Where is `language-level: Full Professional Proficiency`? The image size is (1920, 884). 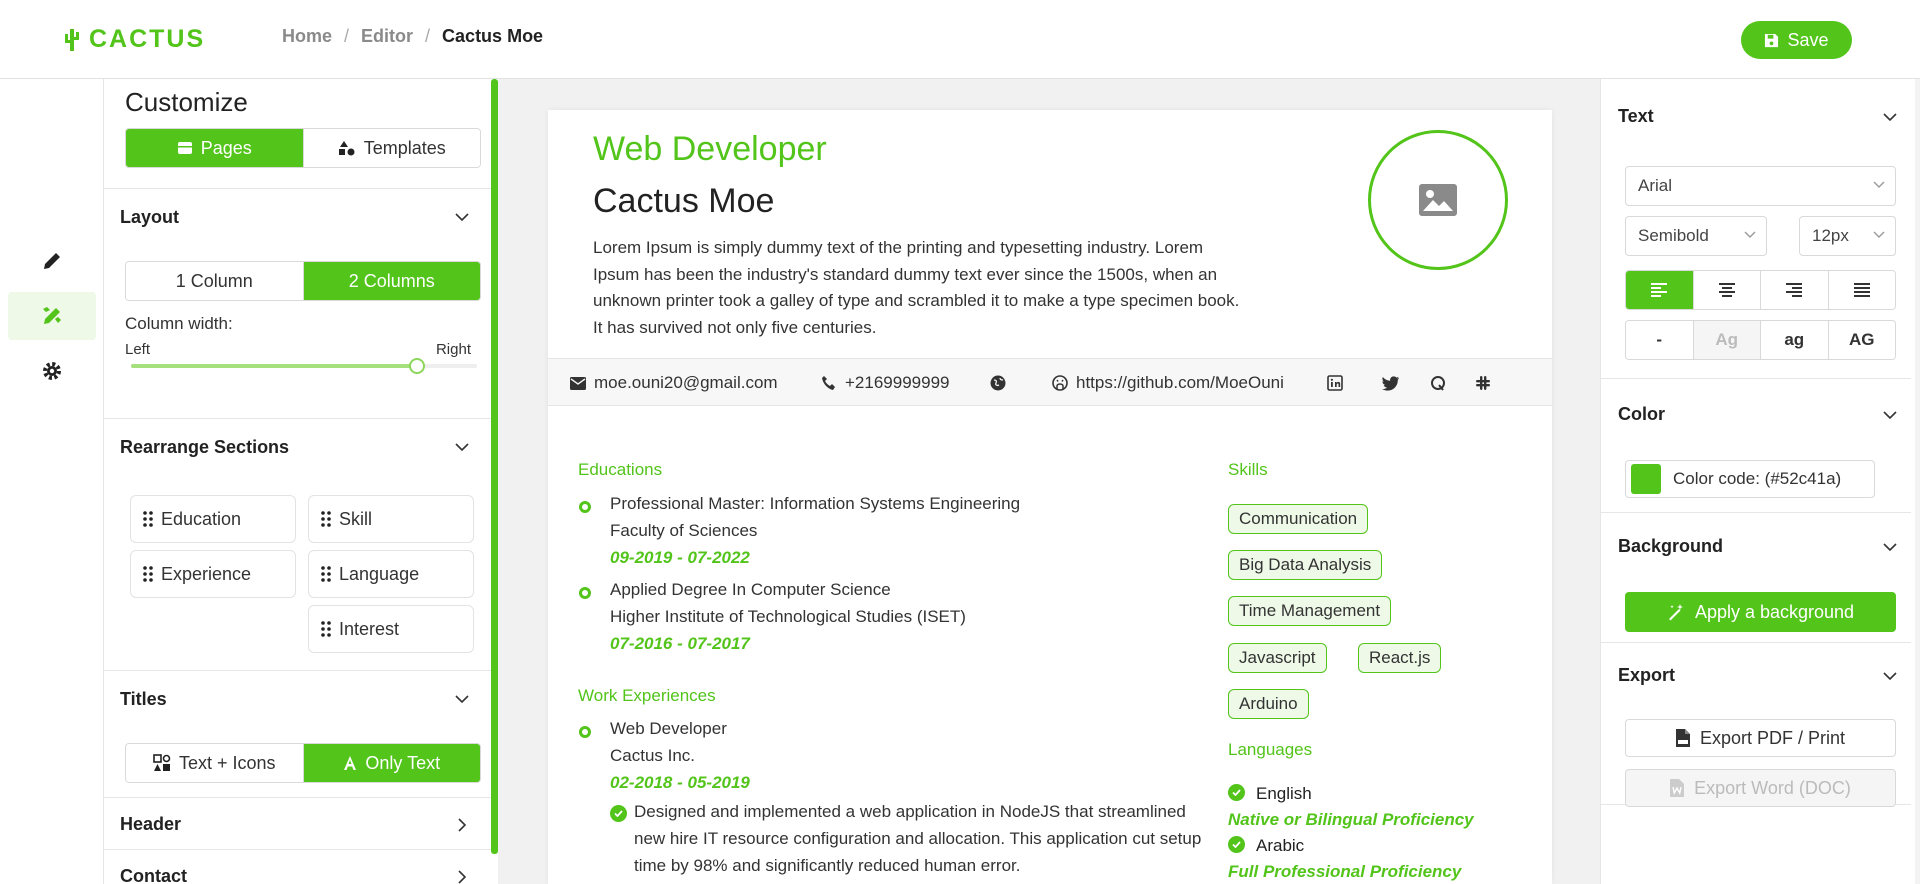 language-level: Full Professional Proficiency is located at coordinates (1345, 871).